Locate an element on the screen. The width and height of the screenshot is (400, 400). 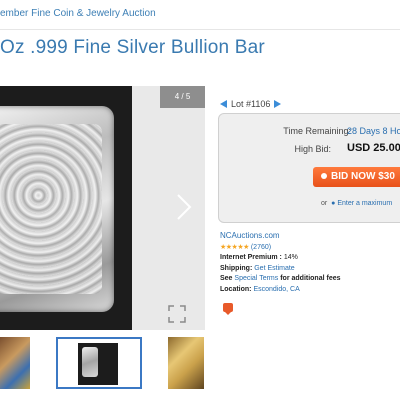
bid-now-button: BID NOW $30 is located at coordinates (356, 177).